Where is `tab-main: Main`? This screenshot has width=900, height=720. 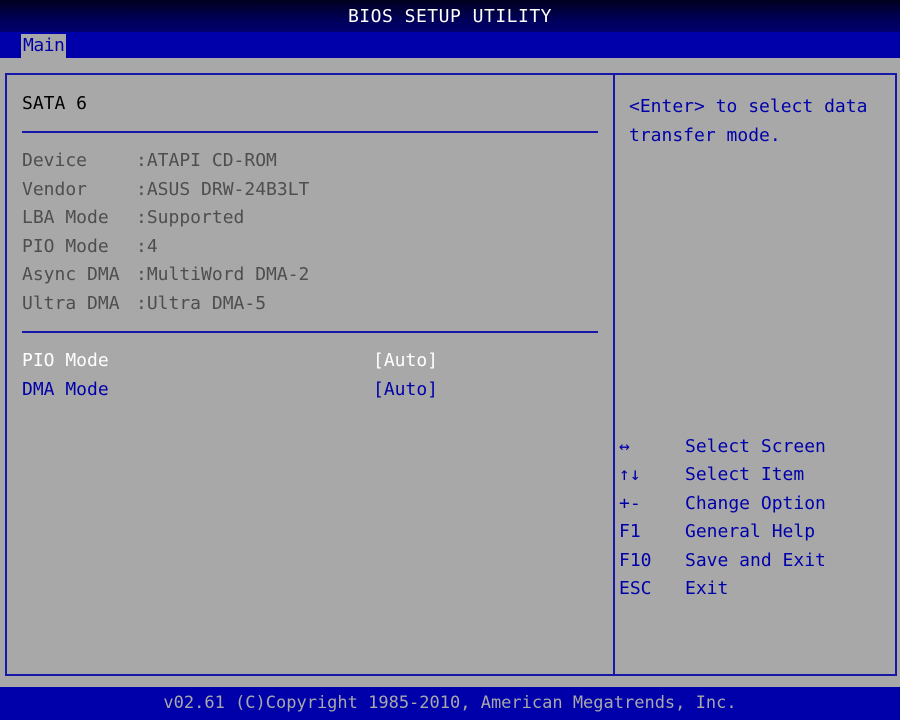
tab-main: Main is located at coordinates (44, 46).